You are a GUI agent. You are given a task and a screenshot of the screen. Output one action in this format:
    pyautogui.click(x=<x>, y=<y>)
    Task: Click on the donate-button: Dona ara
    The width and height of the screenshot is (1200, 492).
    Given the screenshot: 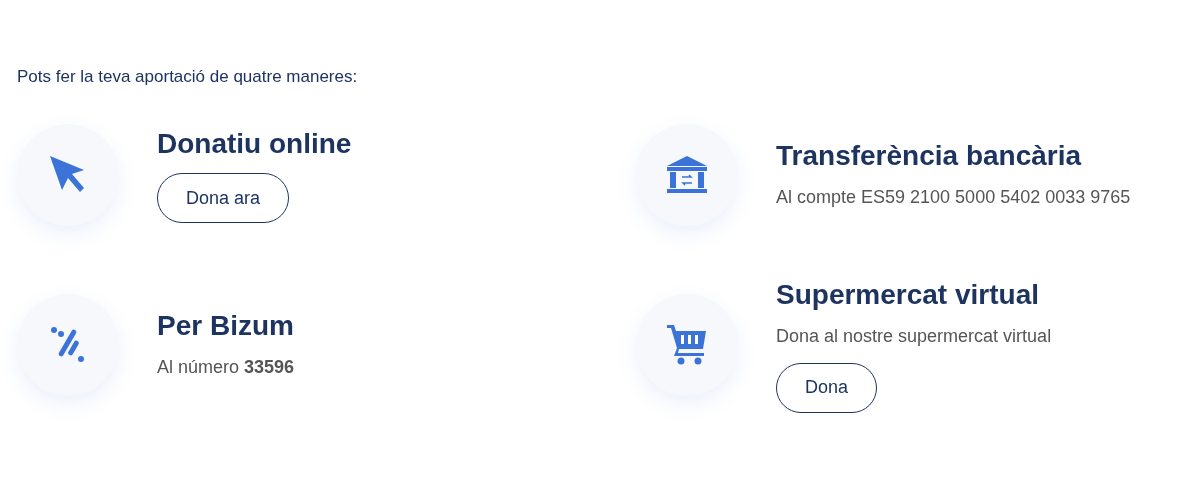 What is the action you would take?
    pyautogui.click(x=223, y=198)
    